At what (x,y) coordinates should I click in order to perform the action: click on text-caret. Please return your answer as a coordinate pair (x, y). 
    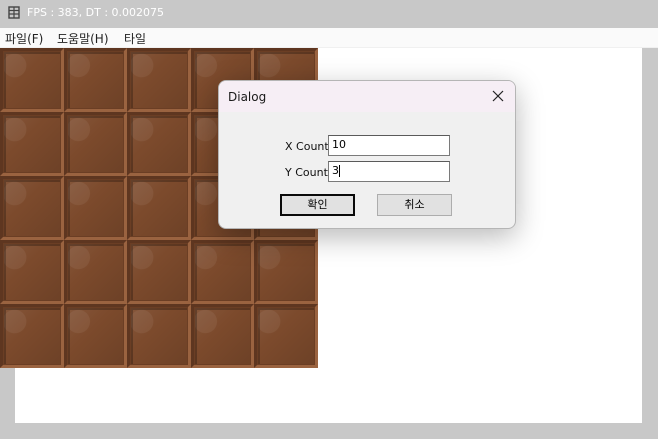
    Looking at the image, I should click on (339, 171).